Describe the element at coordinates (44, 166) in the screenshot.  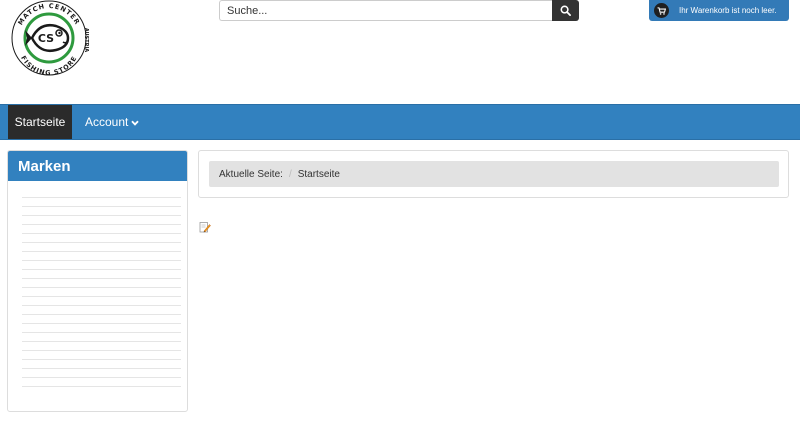
I see `brands-panel-title: Marken` at that location.